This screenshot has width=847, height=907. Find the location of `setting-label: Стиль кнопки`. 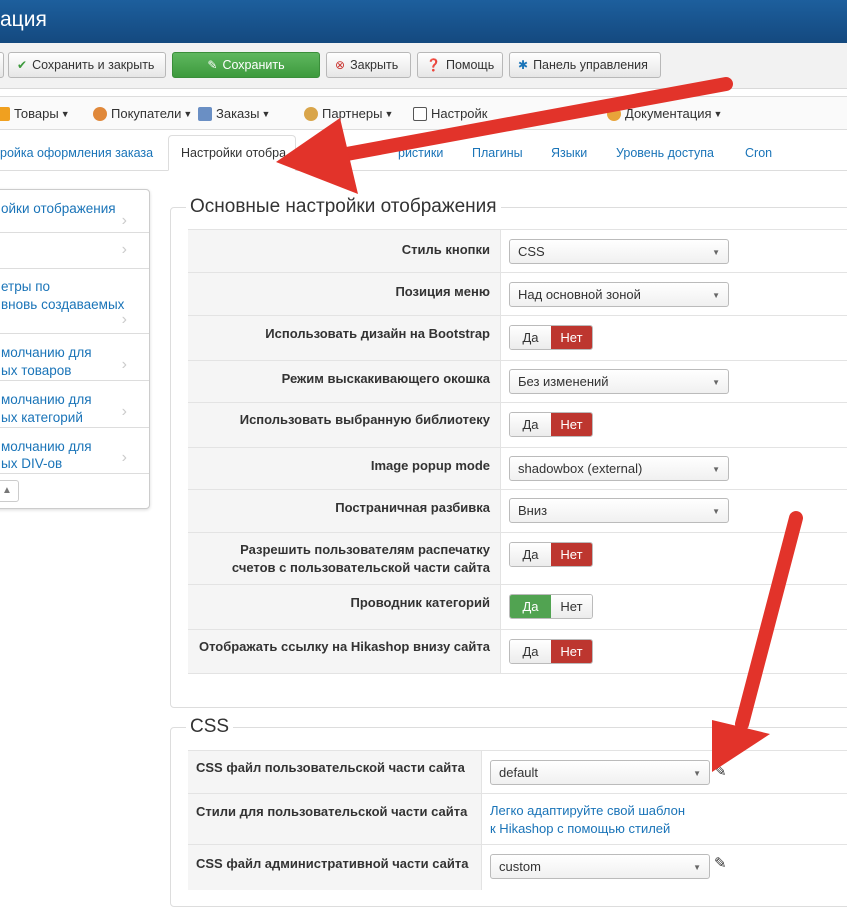

setting-label: Стиль кнопки is located at coordinates (445, 249).